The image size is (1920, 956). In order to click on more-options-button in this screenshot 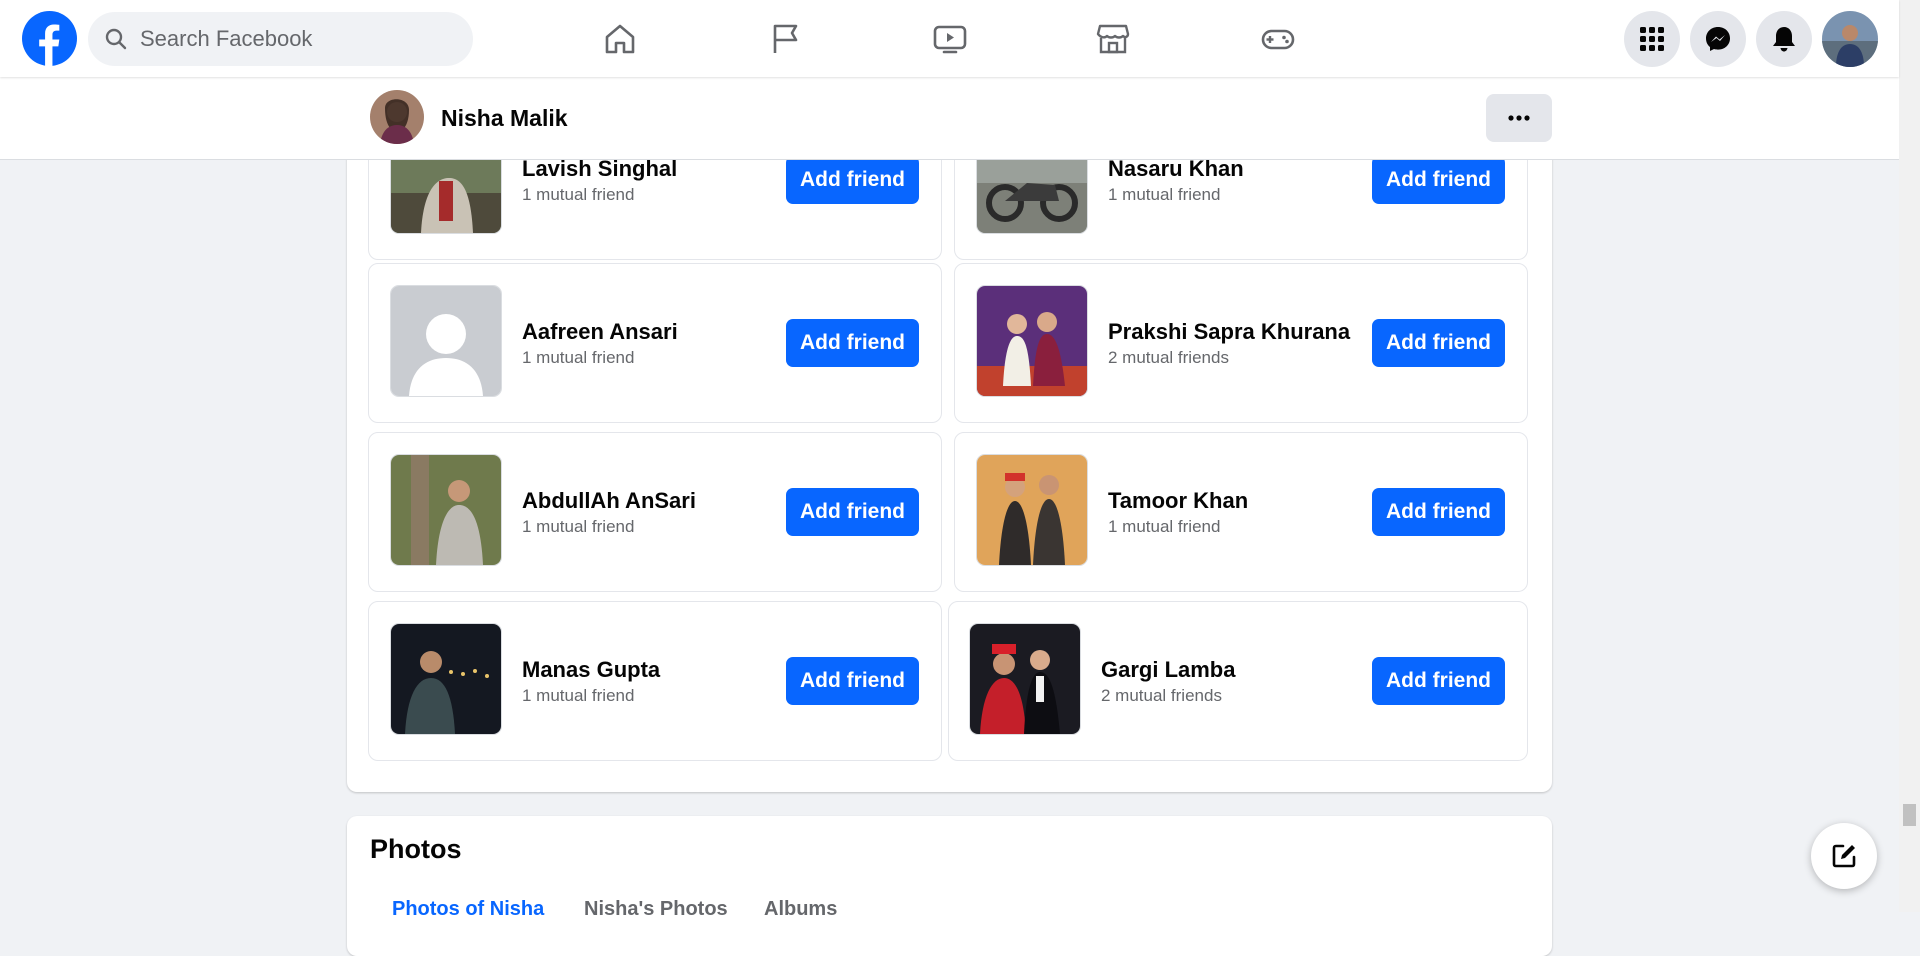, I will do `click(1519, 118)`.